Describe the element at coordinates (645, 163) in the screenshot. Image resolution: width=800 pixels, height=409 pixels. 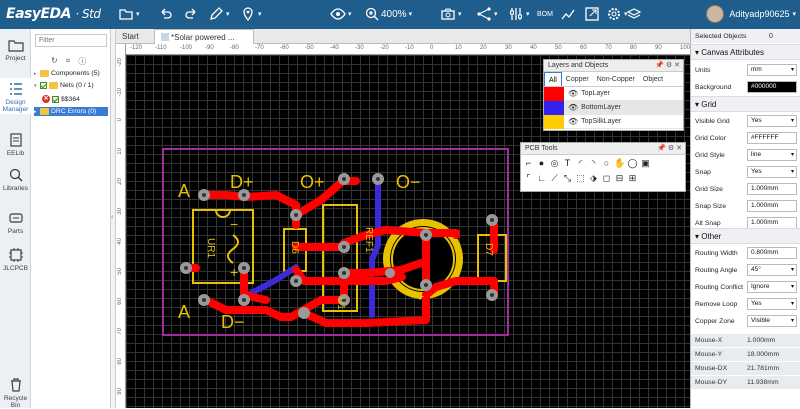
I see `image-tool-icon: ▣` at that location.